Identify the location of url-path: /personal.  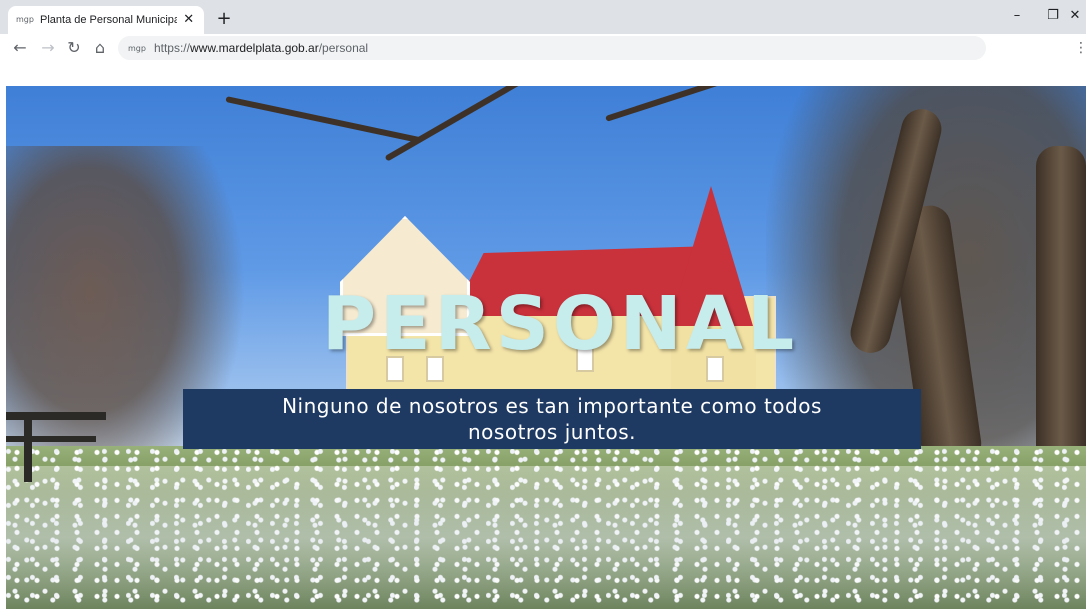
(343, 48).